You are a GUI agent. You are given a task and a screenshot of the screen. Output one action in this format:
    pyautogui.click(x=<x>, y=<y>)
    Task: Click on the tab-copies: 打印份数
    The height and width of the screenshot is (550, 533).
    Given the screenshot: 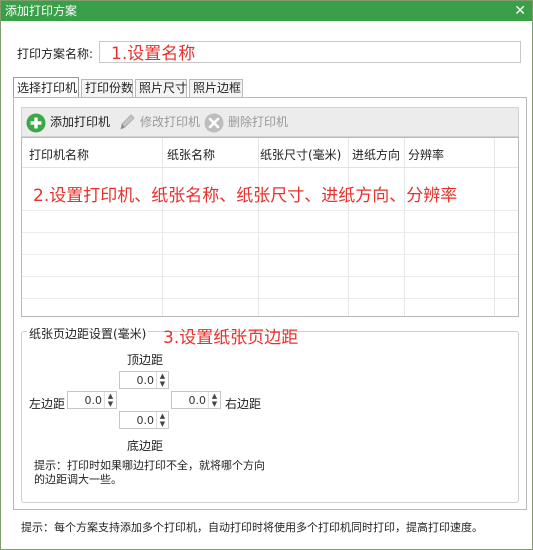 What is the action you would take?
    pyautogui.click(x=107, y=88)
    